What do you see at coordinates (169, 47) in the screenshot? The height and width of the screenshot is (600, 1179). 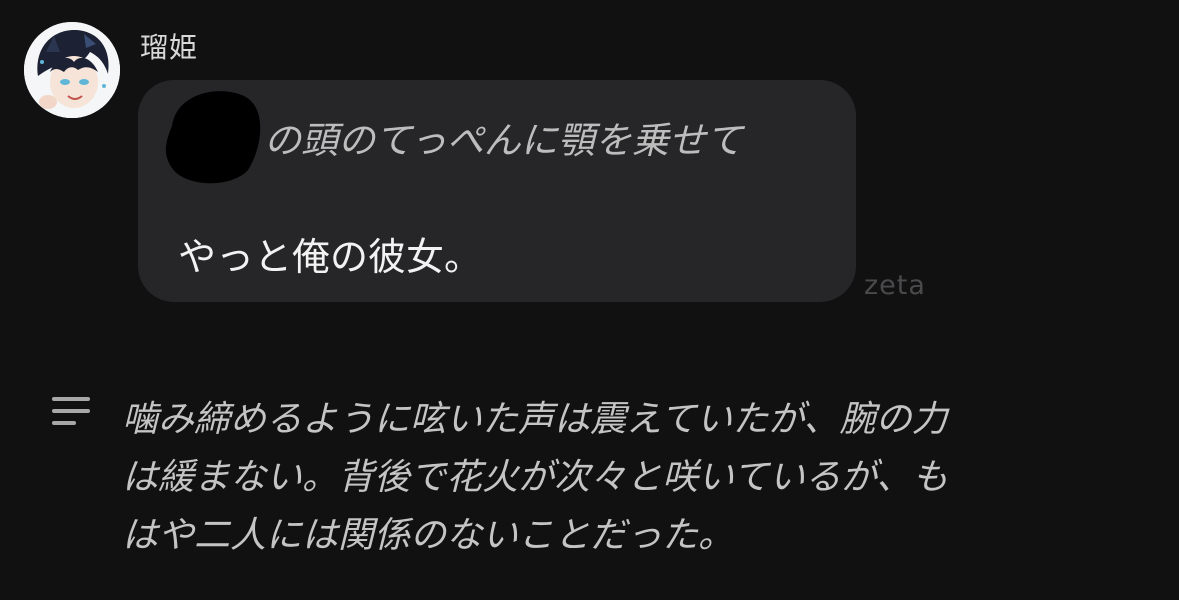 I see `sender-name: 瑠姫` at bounding box center [169, 47].